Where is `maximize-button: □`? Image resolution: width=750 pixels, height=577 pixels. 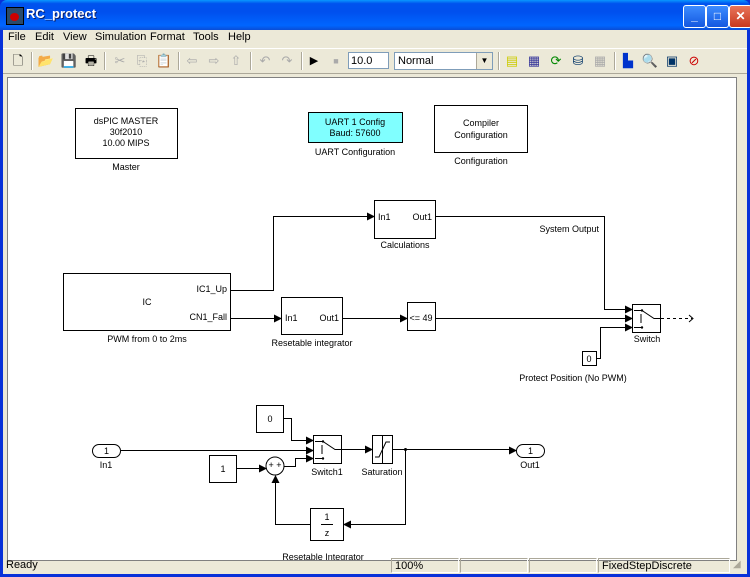
maximize-button: □ is located at coordinates (717, 16).